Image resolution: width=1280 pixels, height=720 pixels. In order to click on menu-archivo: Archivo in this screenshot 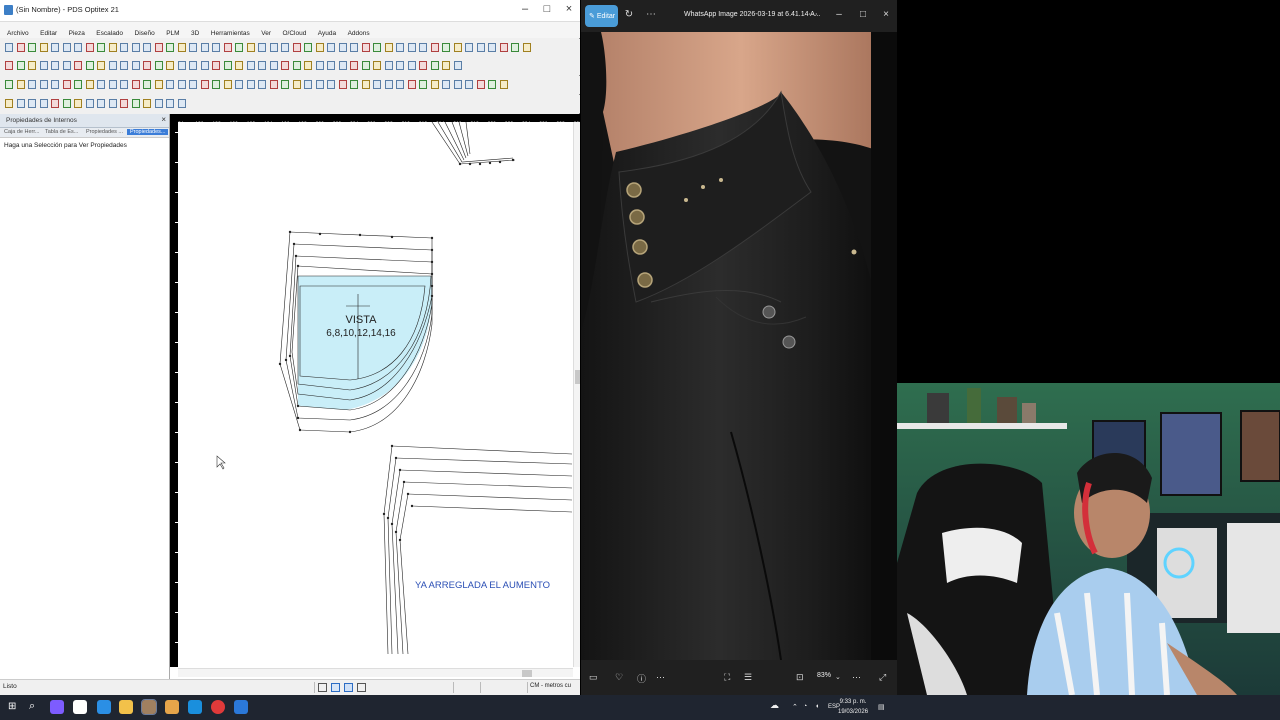, I will do `click(18, 33)`.